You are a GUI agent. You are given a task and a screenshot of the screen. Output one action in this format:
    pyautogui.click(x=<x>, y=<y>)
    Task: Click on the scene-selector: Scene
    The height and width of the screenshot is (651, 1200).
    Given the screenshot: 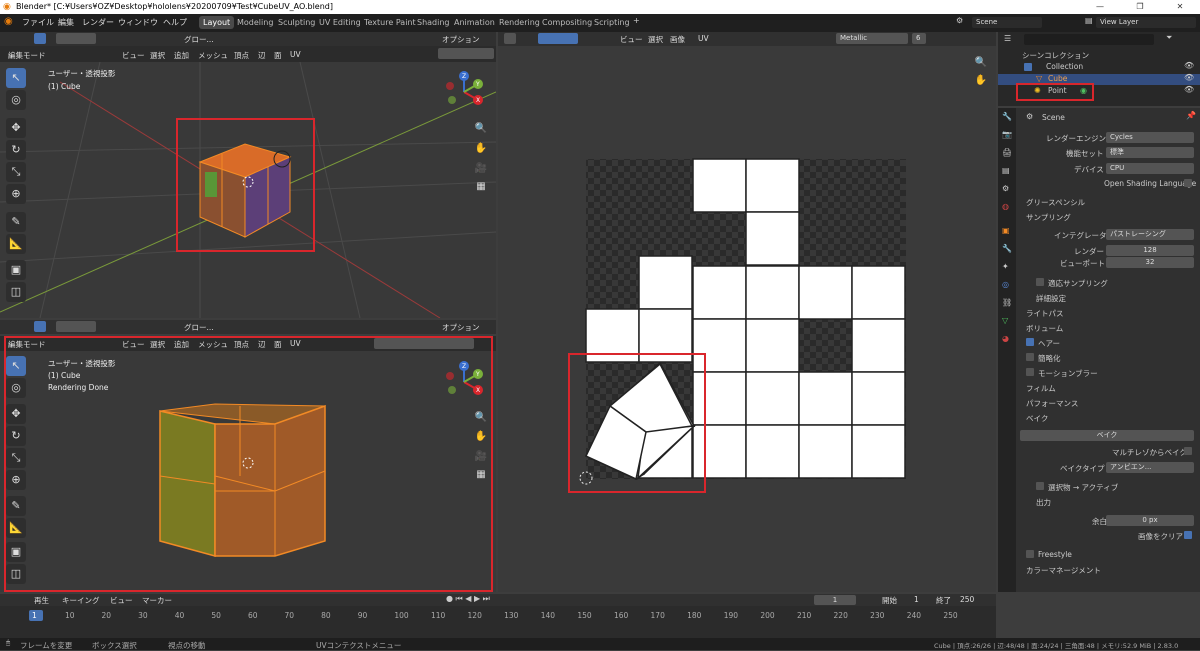 What is the action you would take?
    pyautogui.click(x=1007, y=22)
    